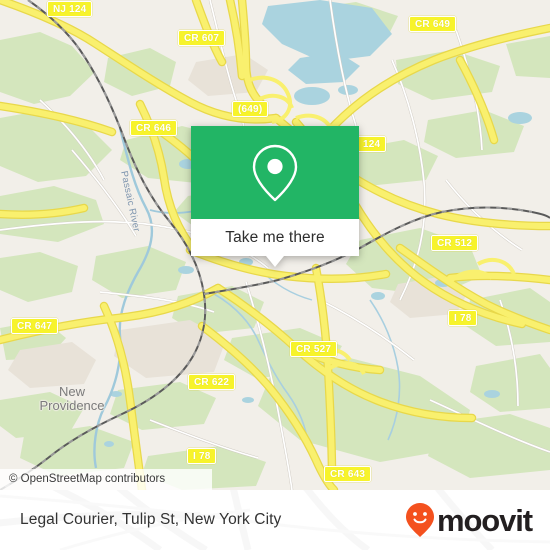 The height and width of the screenshot is (550, 550). What do you see at coordinates (154, 128) in the screenshot?
I see `shield-cr-646: CR 646` at bounding box center [154, 128].